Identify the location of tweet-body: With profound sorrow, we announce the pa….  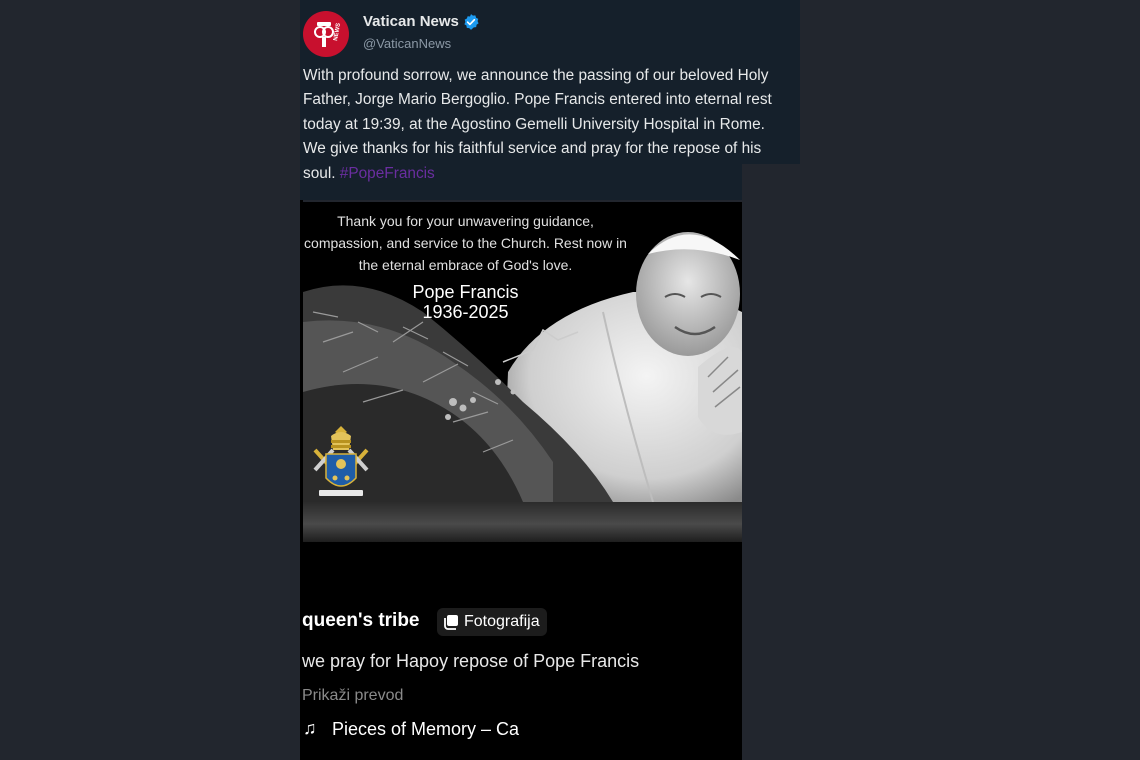
(545, 125).